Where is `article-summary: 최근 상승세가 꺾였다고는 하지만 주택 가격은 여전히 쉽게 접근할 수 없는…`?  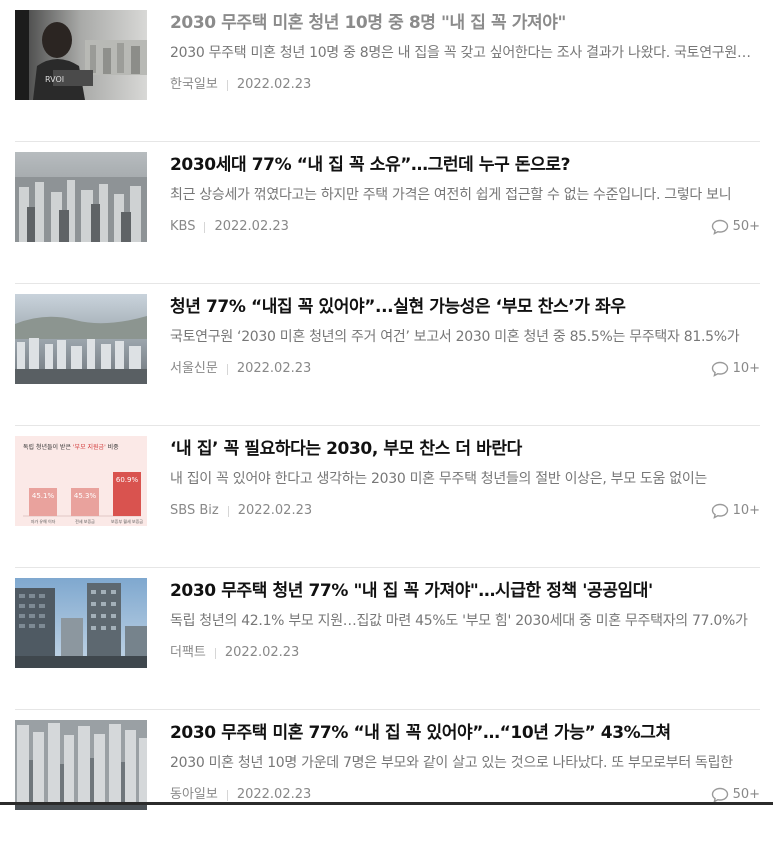
article-summary: 최근 상승세가 꺾였다고는 하지만 주택 가격은 여전히 쉽게 접근할 수 없는… is located at coordinates (462, 195).